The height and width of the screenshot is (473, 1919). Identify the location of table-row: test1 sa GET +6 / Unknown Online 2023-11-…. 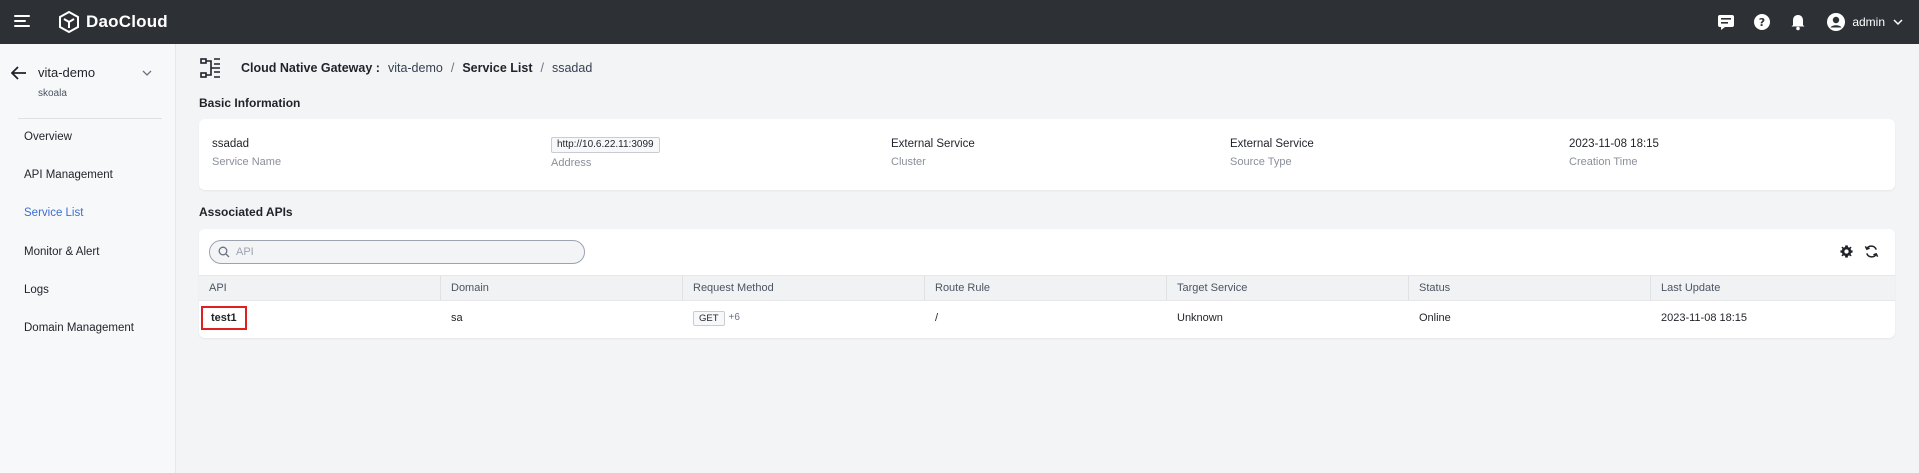
(1047, 318).